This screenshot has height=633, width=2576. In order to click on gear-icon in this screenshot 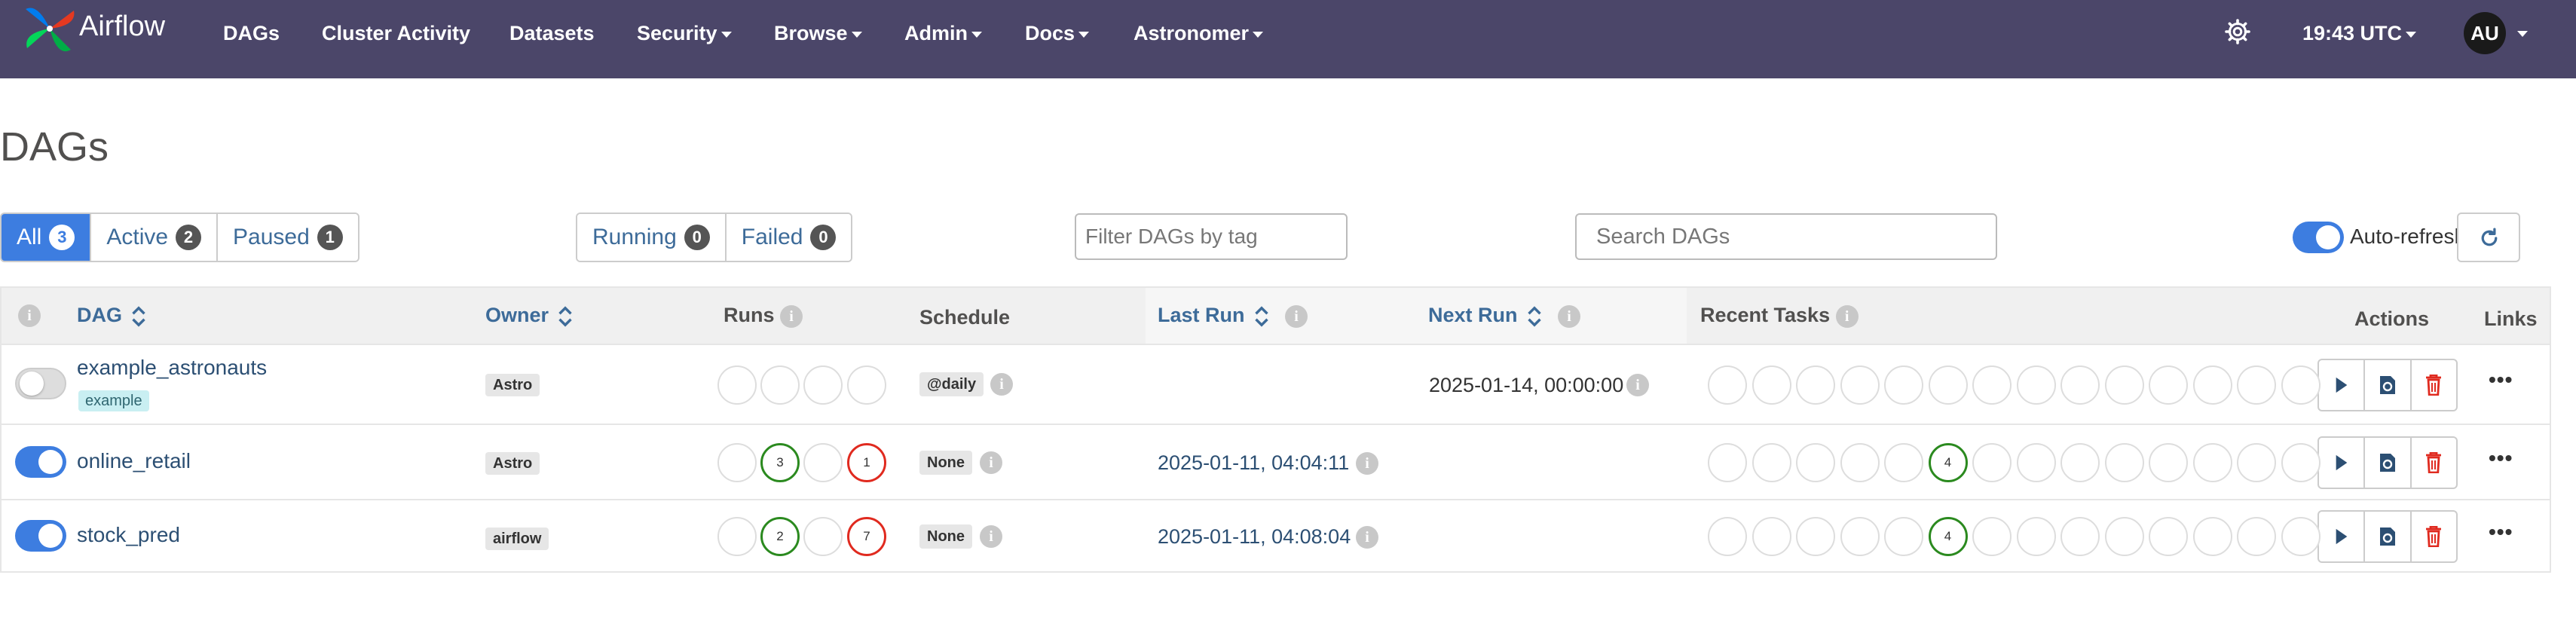, I will do `click(2237, 31)`.